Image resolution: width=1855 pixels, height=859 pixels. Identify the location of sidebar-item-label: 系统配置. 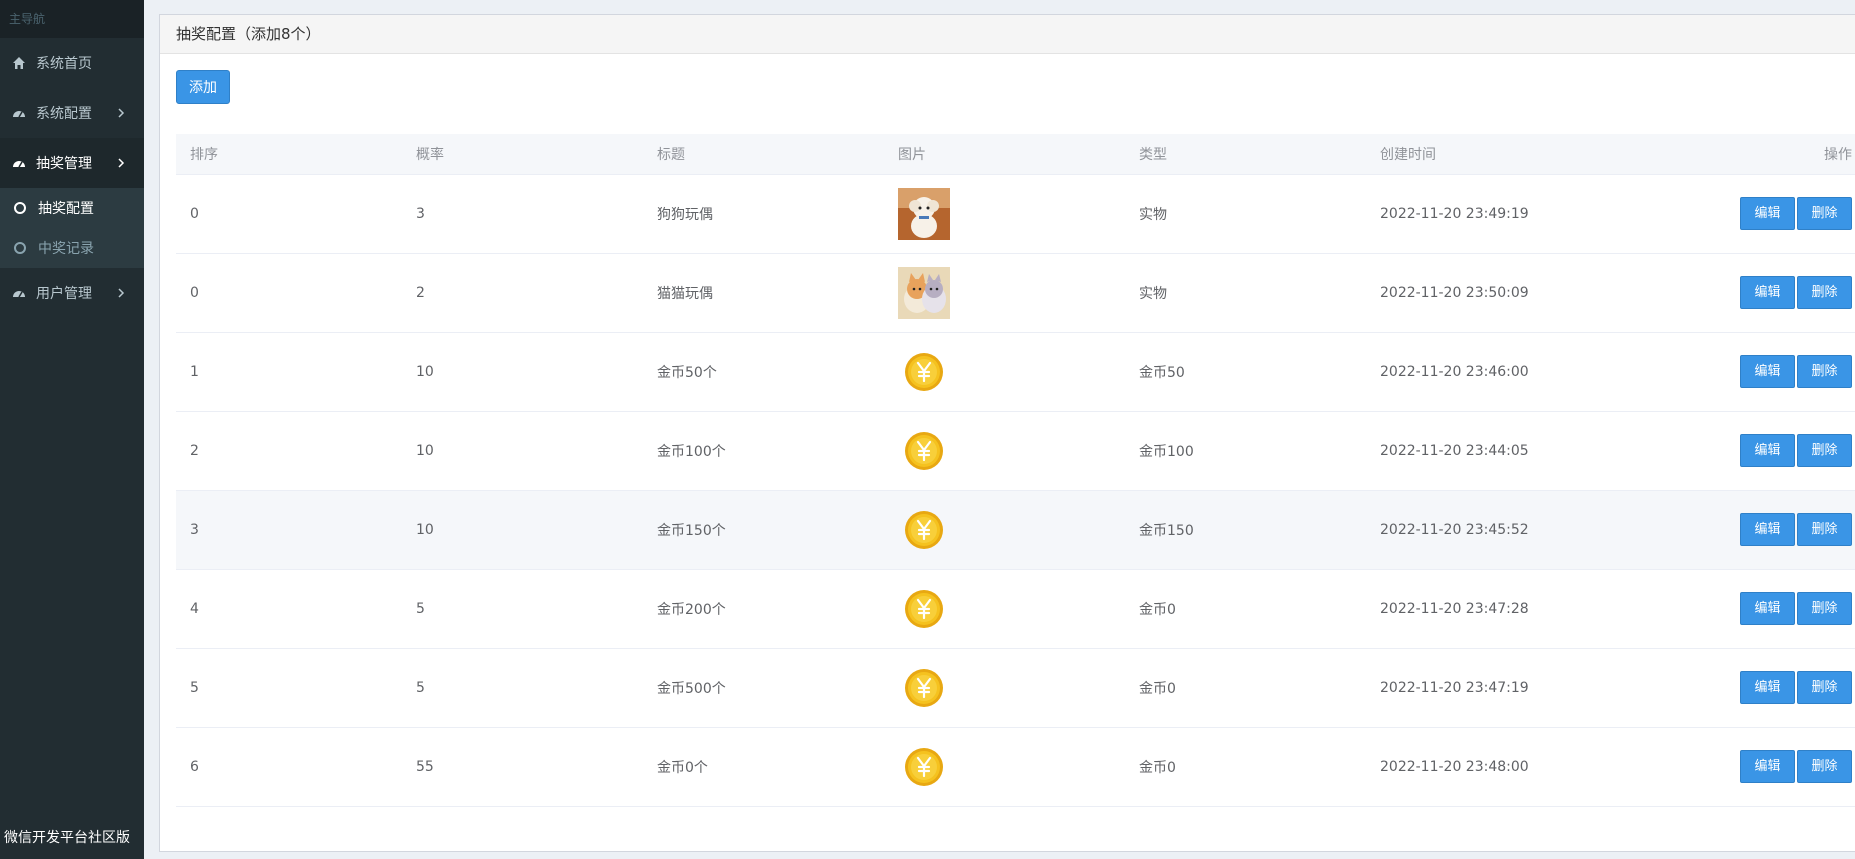
(64, 114).